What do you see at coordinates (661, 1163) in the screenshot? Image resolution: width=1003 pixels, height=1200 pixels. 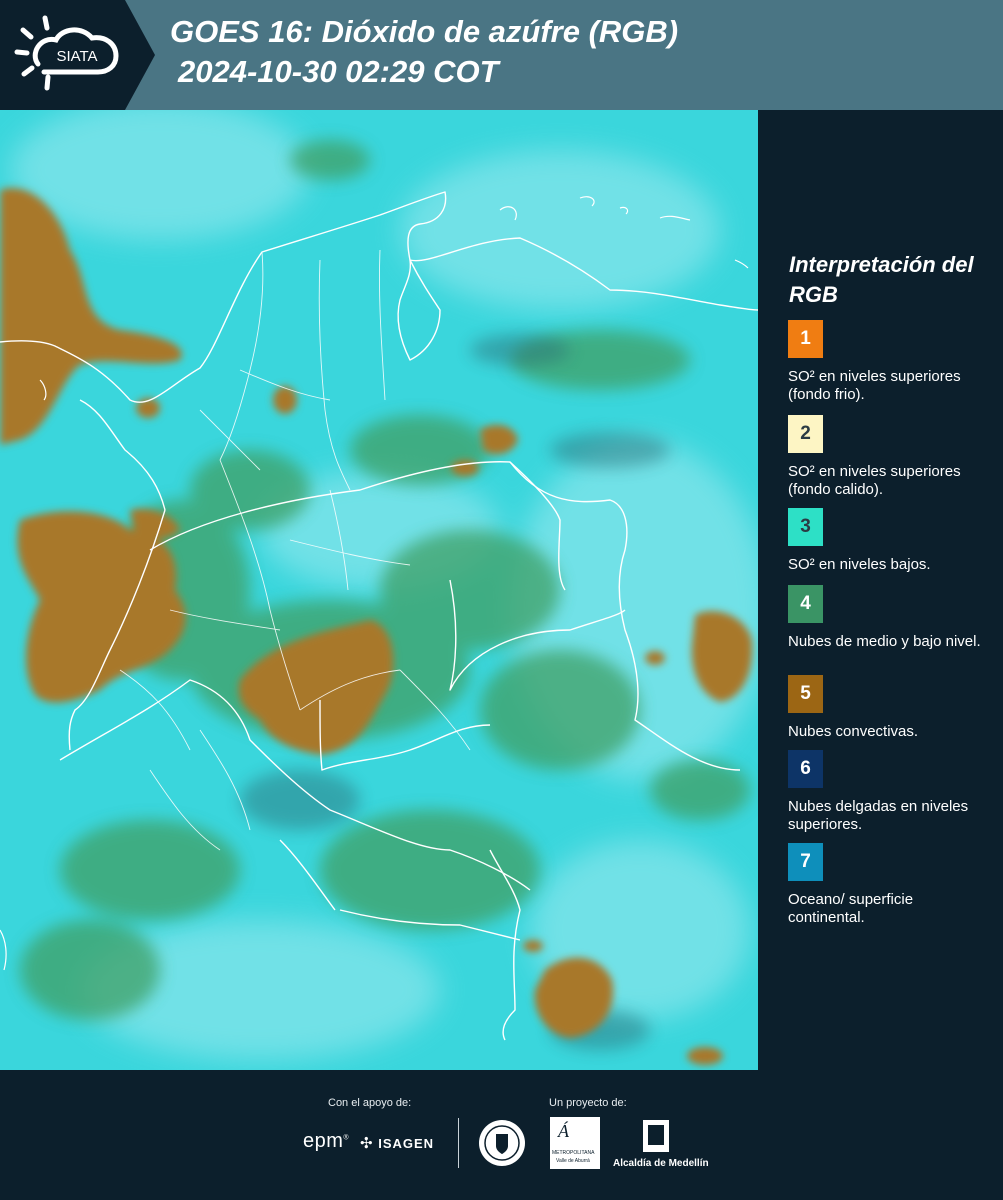 I see `alcaldia-text: Alcaldía de Medellín` at bounding box center [661, 1163].